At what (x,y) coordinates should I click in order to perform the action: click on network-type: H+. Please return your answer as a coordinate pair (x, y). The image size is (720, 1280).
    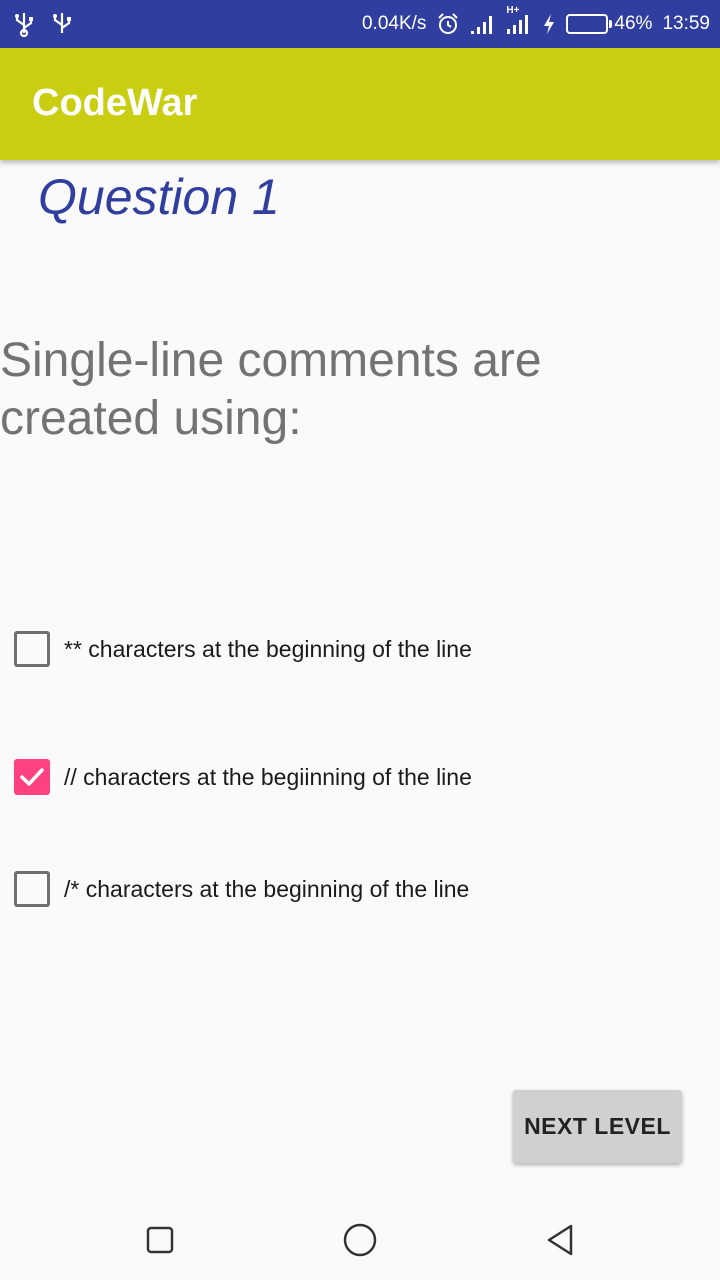
    Looking at the image, I should click on (513, 10).